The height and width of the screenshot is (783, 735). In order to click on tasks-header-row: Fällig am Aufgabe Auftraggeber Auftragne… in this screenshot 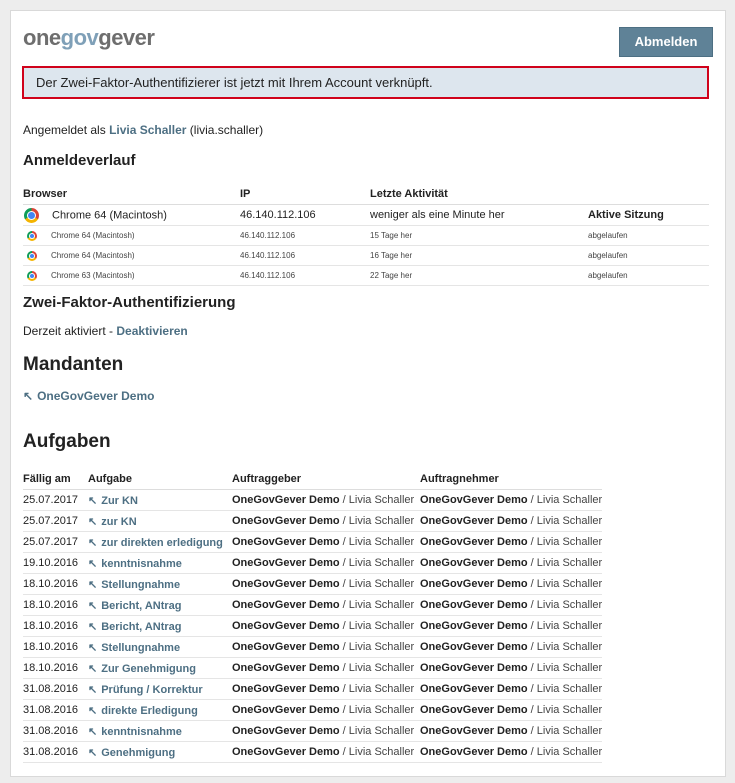, I will do `click(313, 479)`.